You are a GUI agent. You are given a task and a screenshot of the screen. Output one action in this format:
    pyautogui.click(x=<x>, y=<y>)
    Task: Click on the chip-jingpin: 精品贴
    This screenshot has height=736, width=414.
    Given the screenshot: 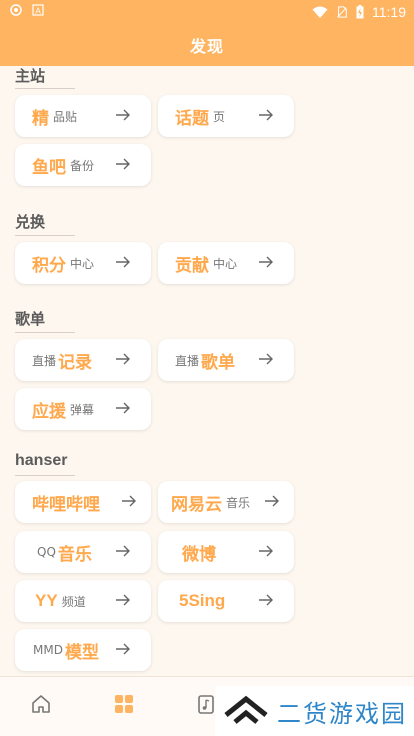 What is the action you would take?
    pyautogui.click(x=83, y=116)
    